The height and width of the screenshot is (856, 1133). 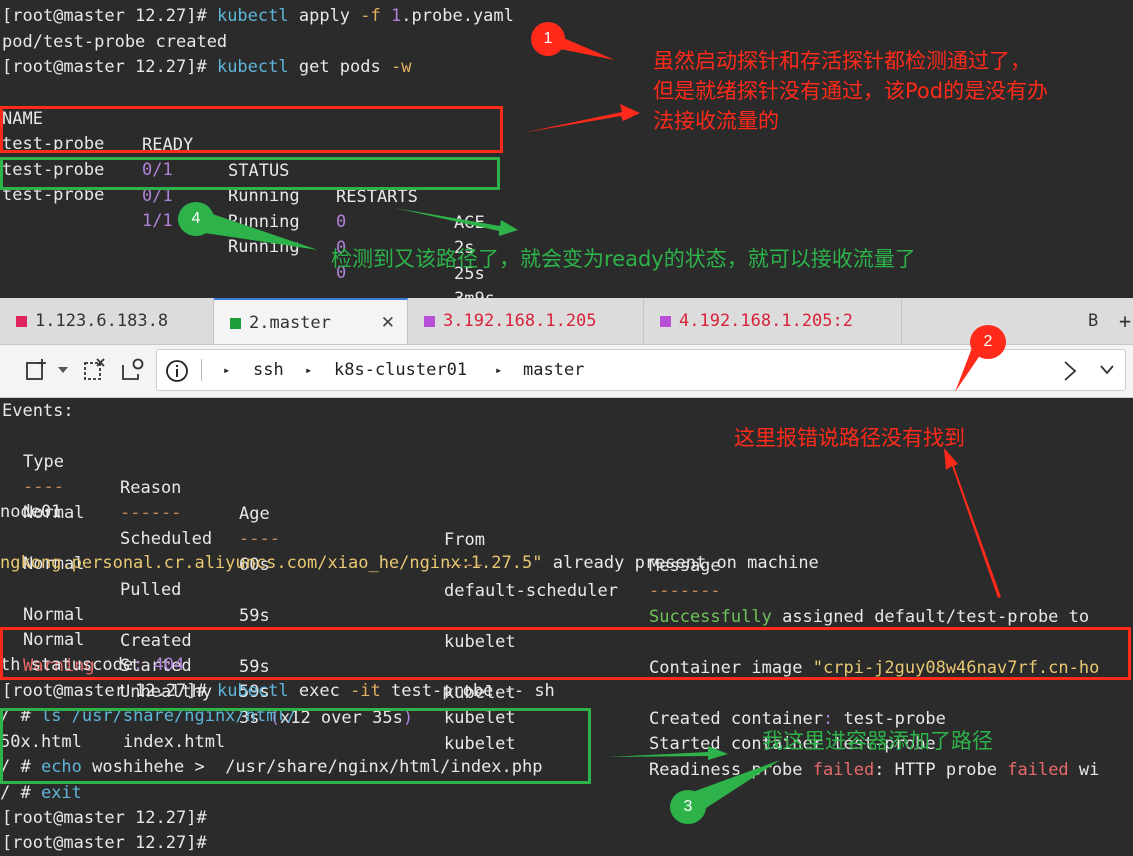 What do you see at coordinates (988, 342) in the screenshot?
I see `annotation-badge-2: 2` at bounding box center [988, 342].